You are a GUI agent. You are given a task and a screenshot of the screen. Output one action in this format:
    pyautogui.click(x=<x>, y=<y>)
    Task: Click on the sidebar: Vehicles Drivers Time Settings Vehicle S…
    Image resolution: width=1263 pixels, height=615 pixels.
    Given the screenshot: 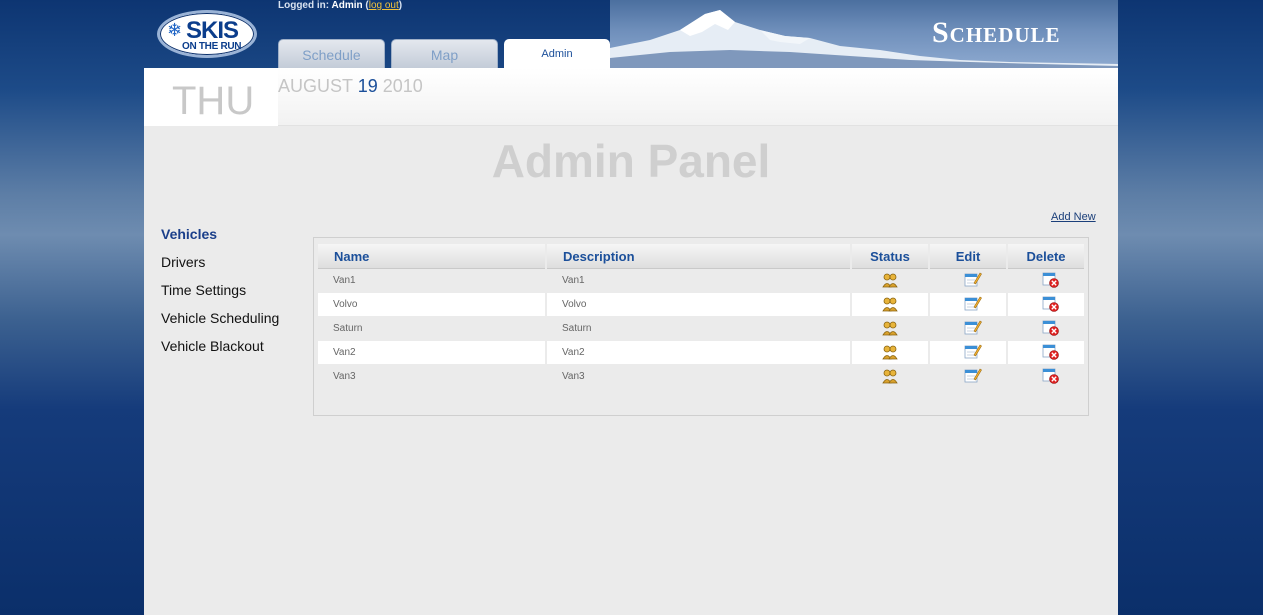 What is the action you would take?
    pyautogui.click(x=220, y=296)
    